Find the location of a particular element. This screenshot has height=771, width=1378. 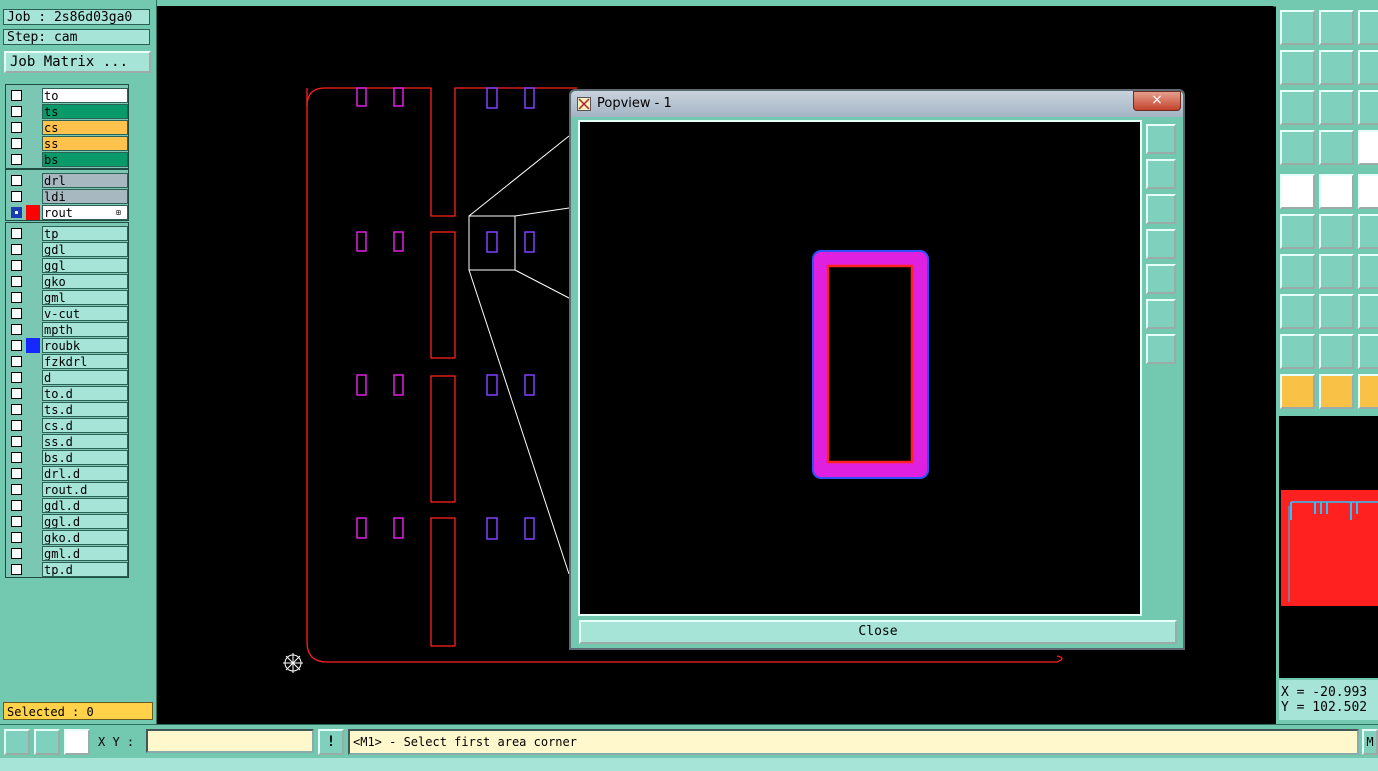

layer-name: ldi is located at coordinates (85, 196).